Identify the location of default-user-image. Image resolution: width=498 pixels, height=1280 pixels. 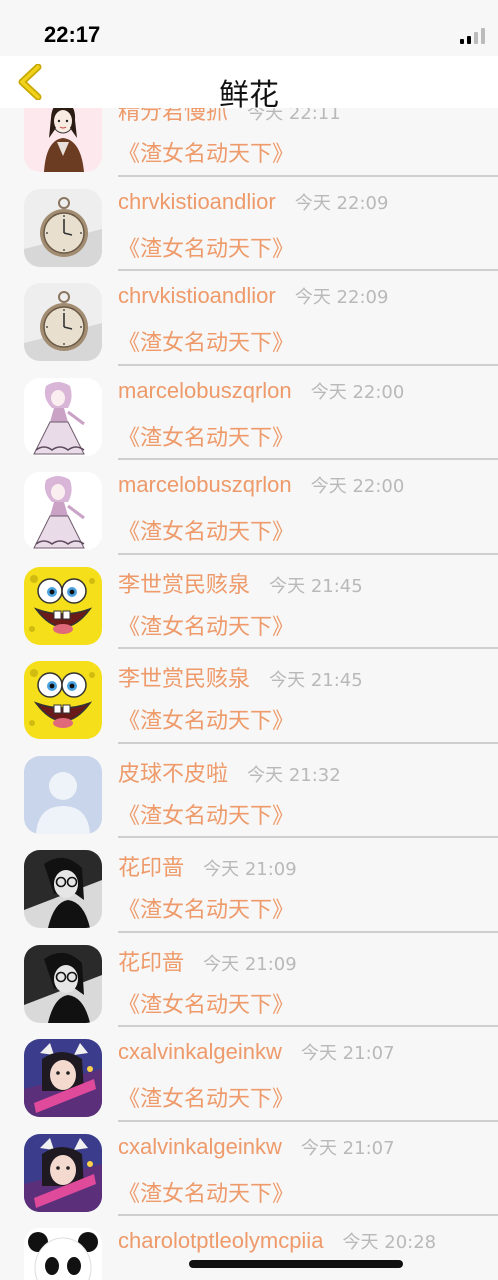
(63, 794).